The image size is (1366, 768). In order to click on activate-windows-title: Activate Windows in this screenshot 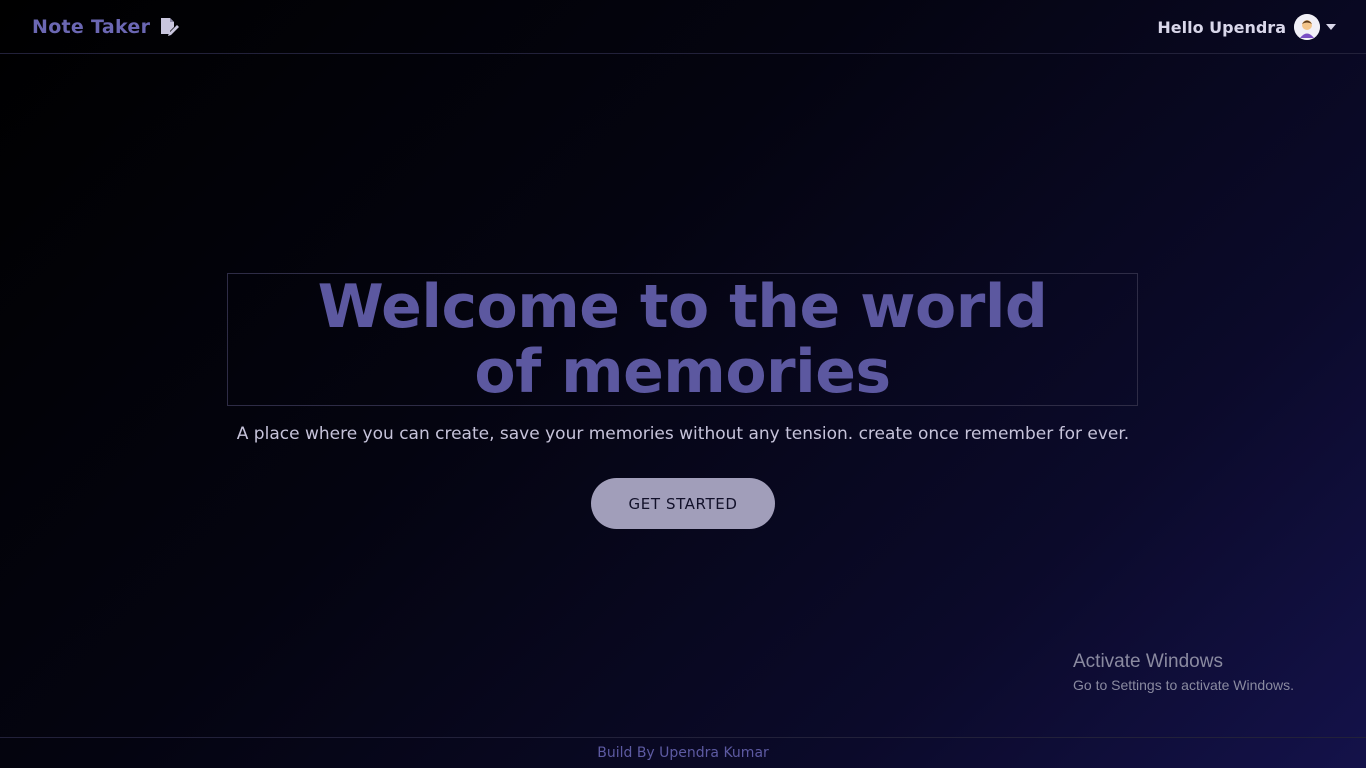, I will do `click(1148, 661)`.